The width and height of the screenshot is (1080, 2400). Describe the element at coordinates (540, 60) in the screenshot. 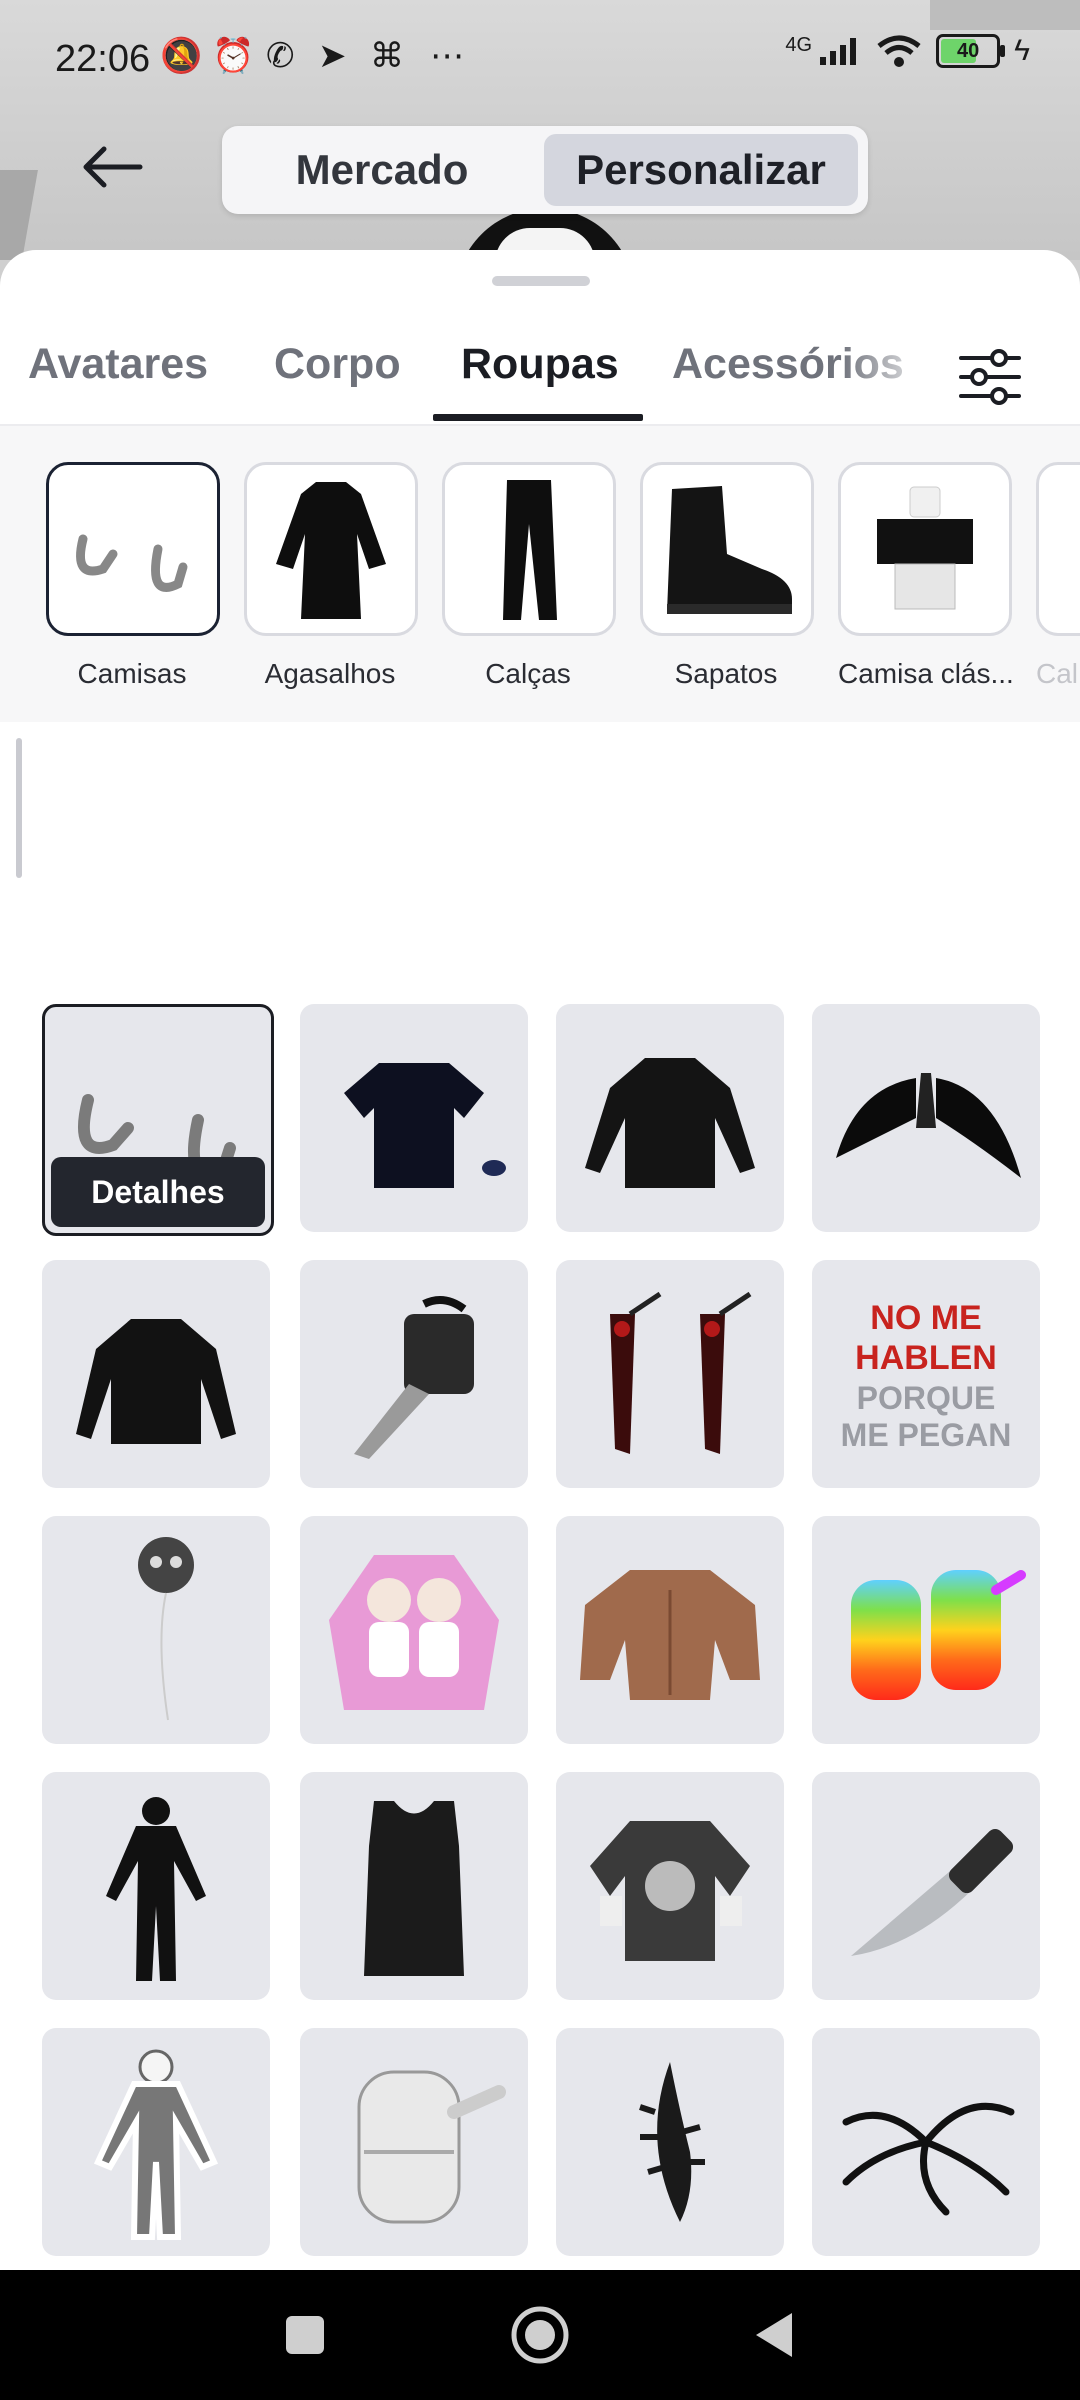

I see `status-bar: 22:06 🔕 ⏰ ✆ ➤ ⌘ ⋯ 4G 40 ϟ` at that location.